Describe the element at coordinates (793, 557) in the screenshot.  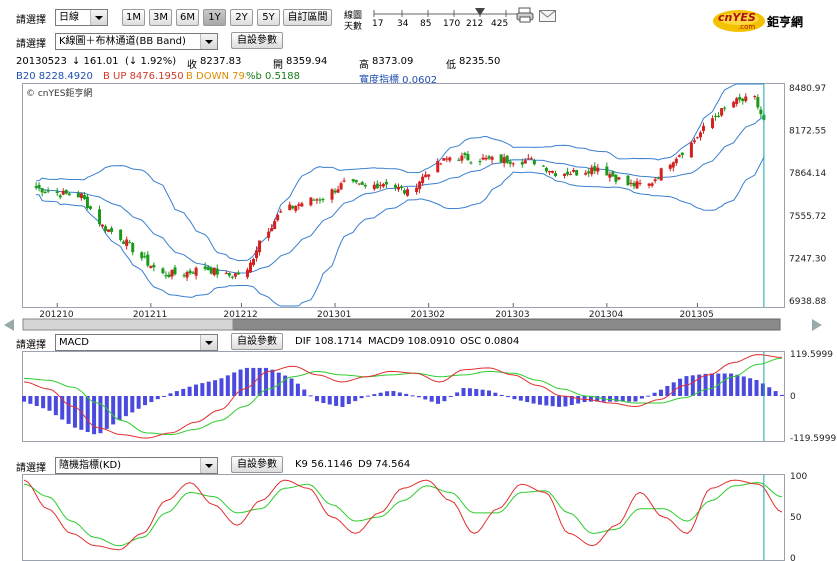
I see `kd-y-tick: 0` at that location.